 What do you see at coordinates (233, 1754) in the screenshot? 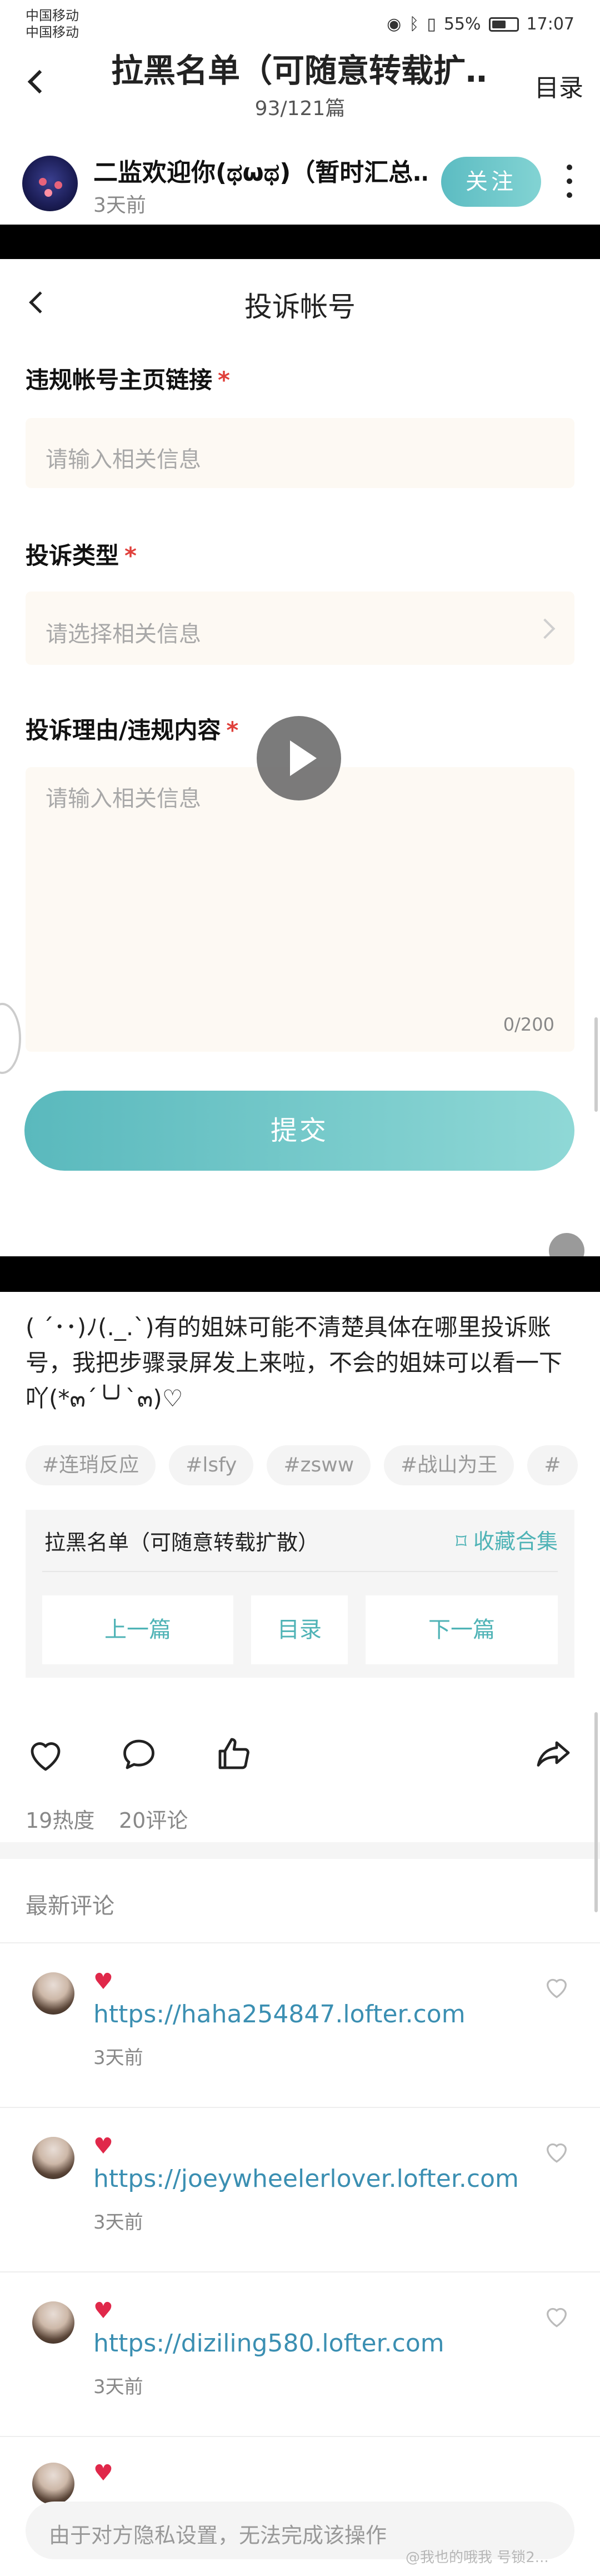
I see `thumbs-up-icon` at bounding box center [233, 1754].